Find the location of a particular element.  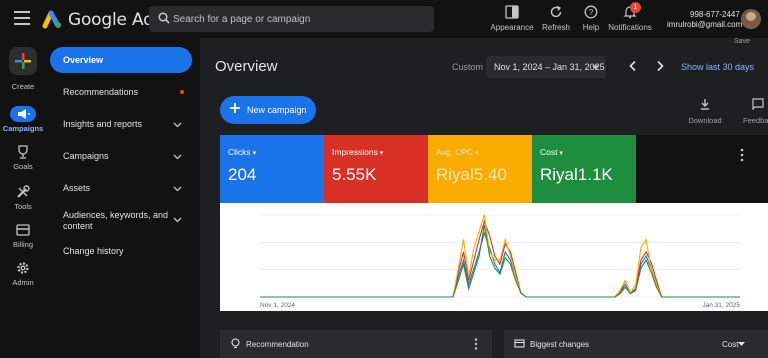

appearance-button: Appearance is located at coordinates (512, 20).